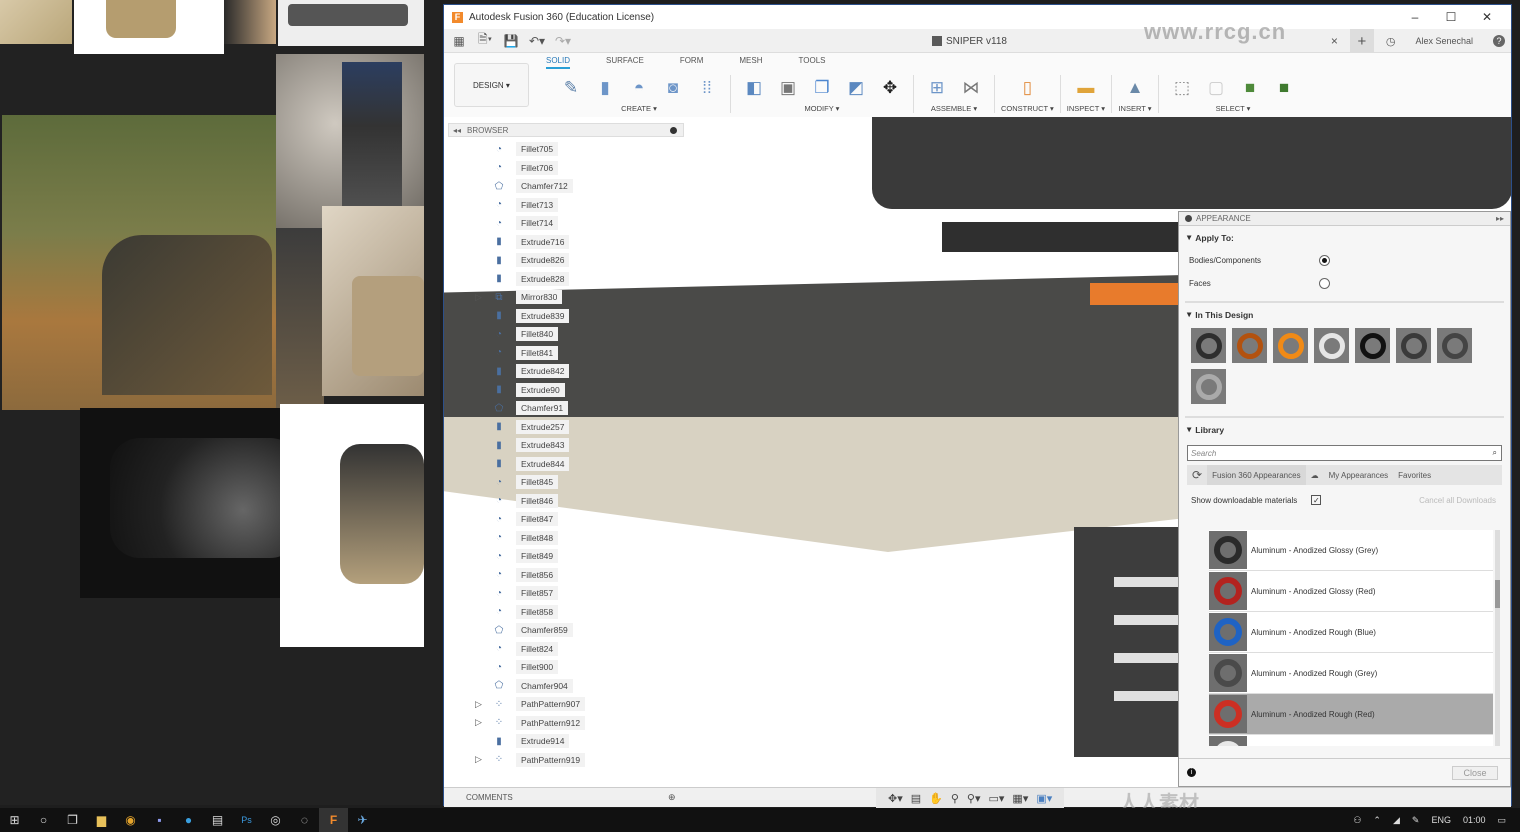  Describe the element at coordinates (1396, 820) in the screenshot. I see `network-icon: ◢` at that location.